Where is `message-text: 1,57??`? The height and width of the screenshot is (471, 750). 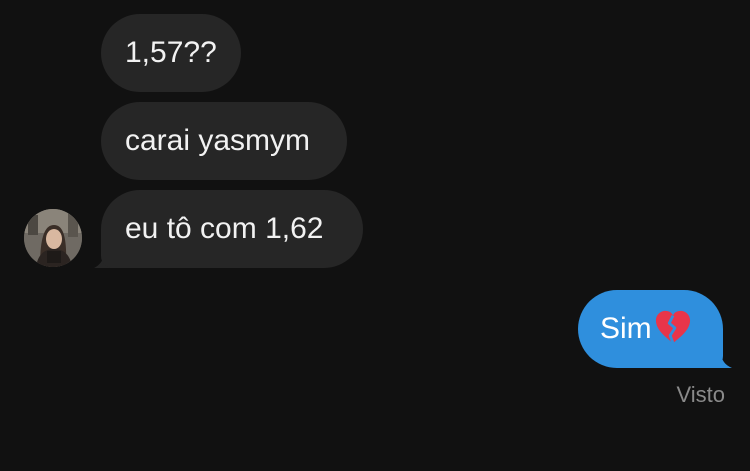 message-text: 1,57?? is located at coordinates (171, 52).